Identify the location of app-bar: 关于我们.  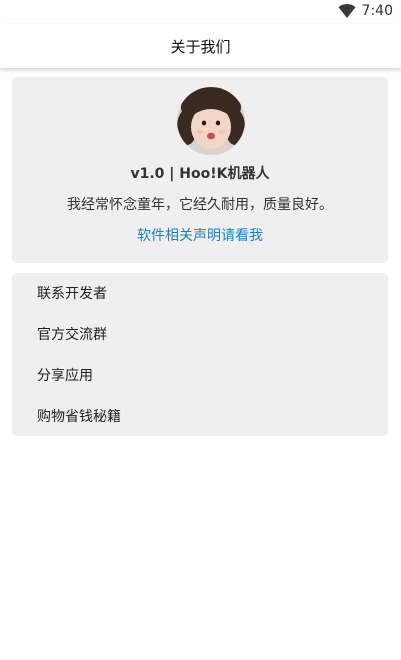
(200, 46).